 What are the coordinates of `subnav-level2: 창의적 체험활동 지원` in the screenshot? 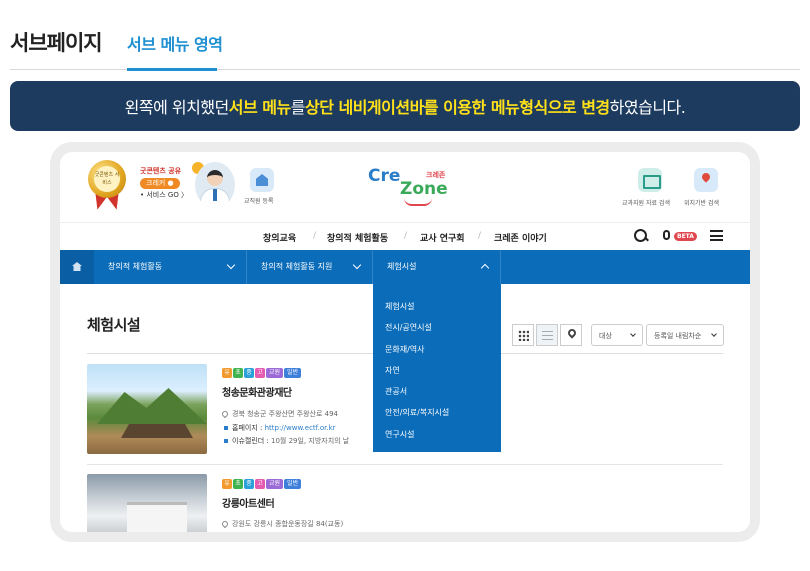 It's located at (310, 267).